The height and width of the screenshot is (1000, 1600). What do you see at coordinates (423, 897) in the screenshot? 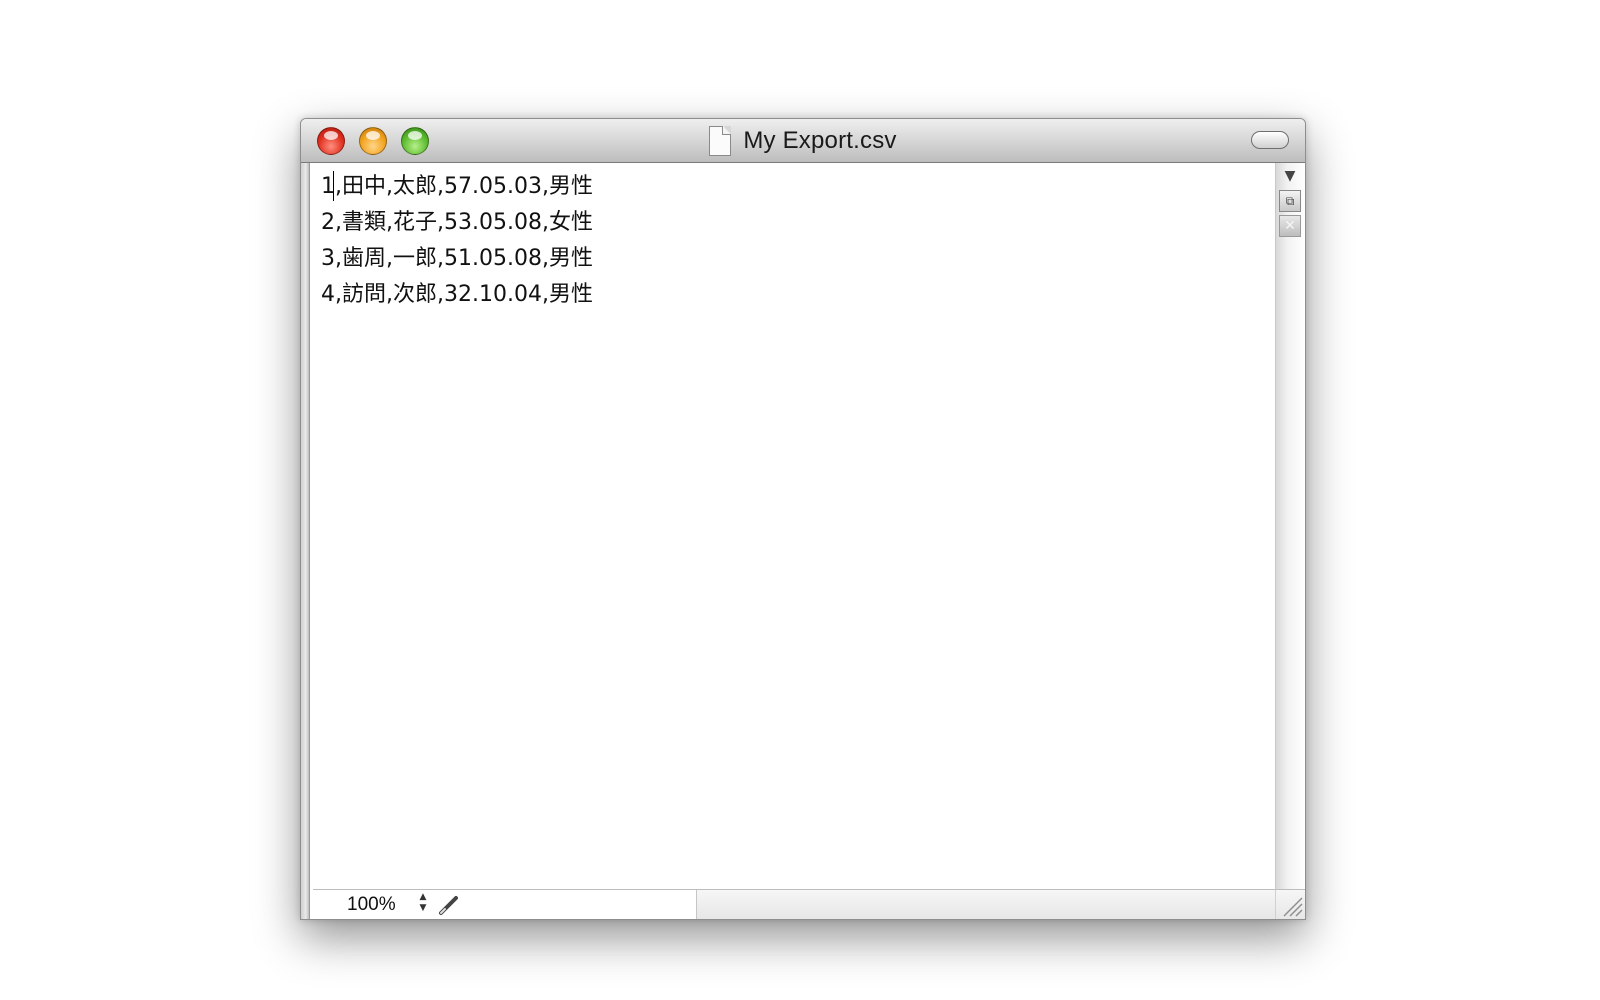
I see `chevron-up-icon: ▲` at bounding box center [423, 897].